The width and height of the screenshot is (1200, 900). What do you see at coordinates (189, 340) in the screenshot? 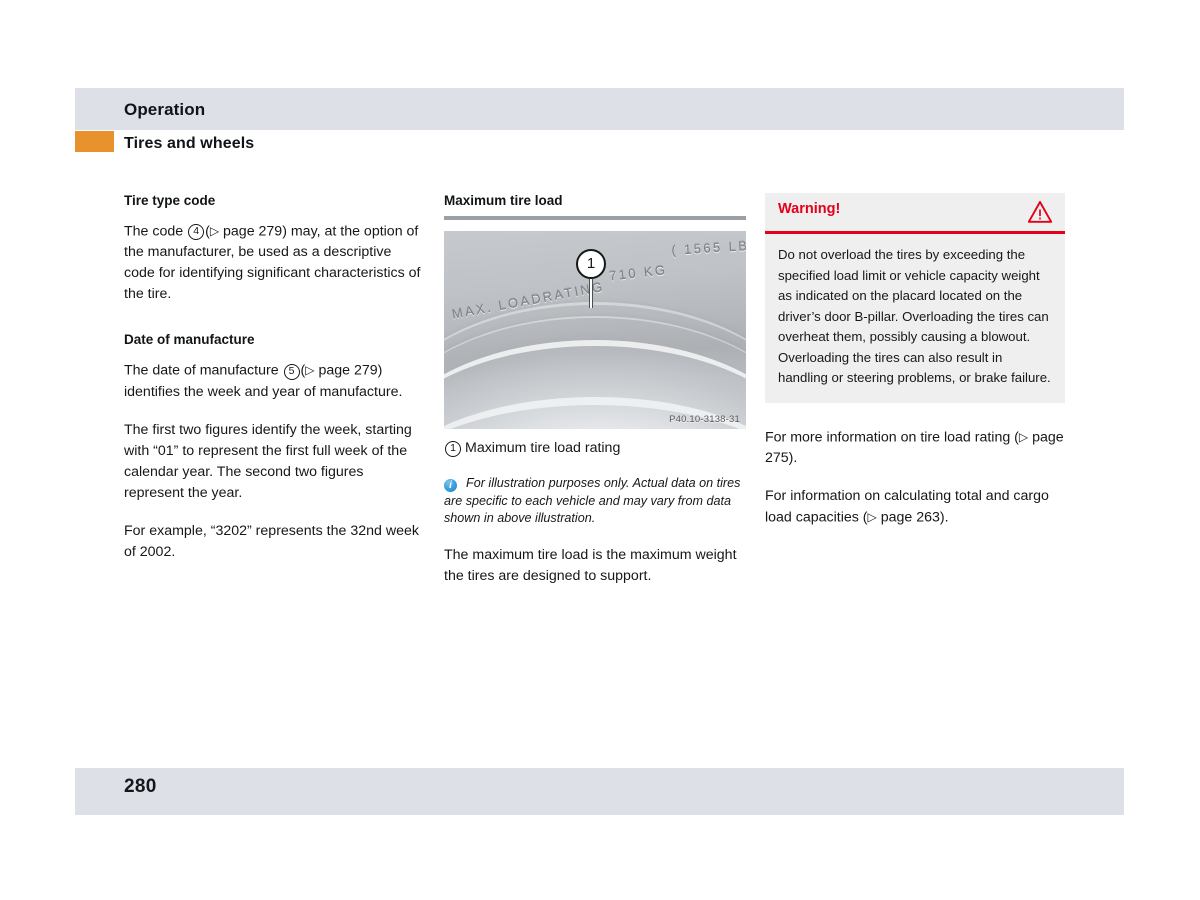
I see `heading-date-of-manufacture: Date of manufacture` at bounding box center [189, 340].